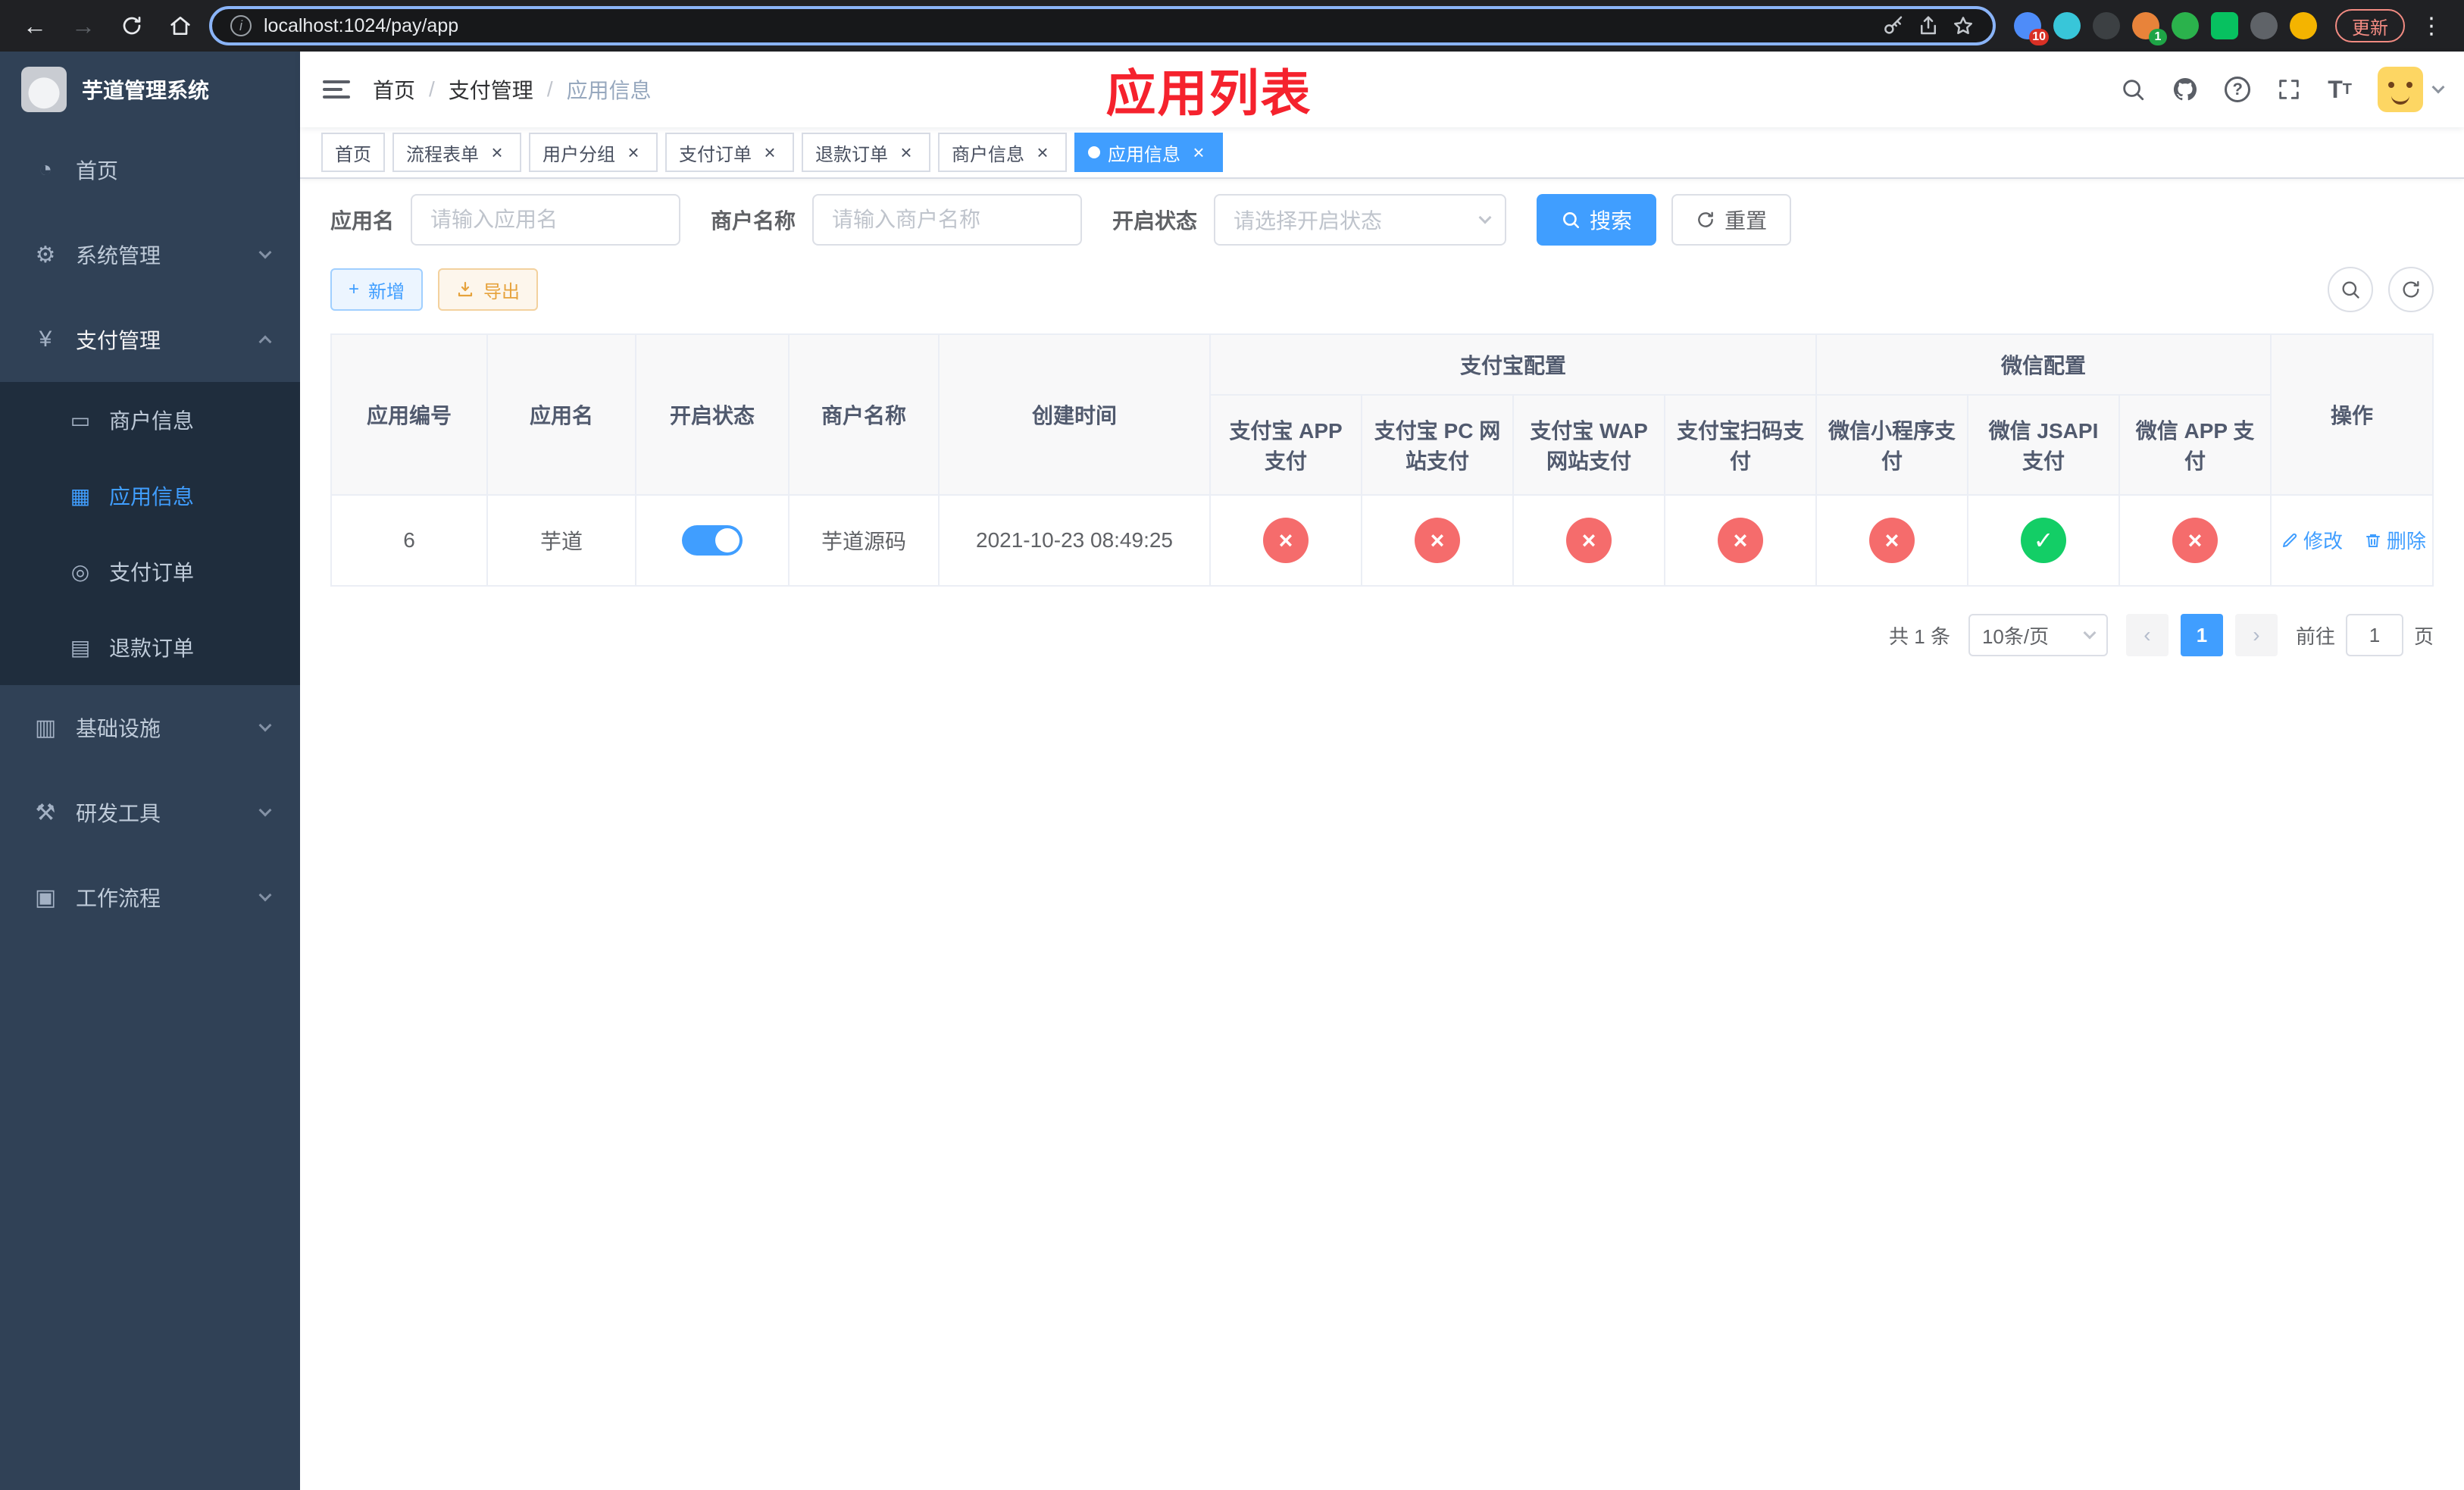 The image size is (2464, 1490). I want to click on fullscreen-icon, so click(2289, 89).